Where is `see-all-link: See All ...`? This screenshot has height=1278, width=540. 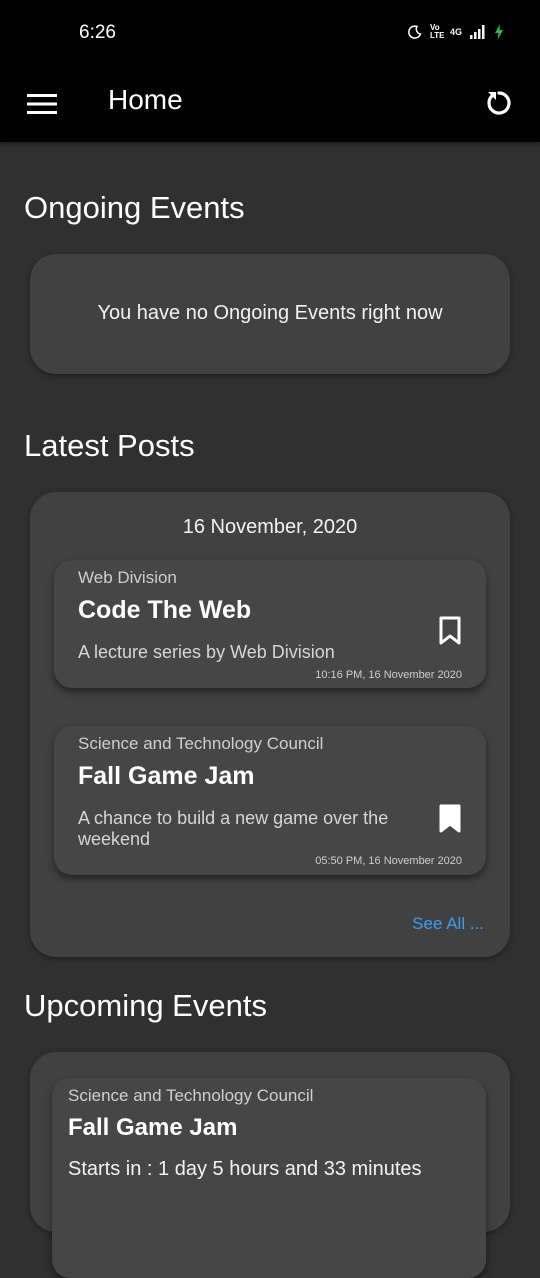
see-all-link: See All ... is located at coordinates (448, 924).